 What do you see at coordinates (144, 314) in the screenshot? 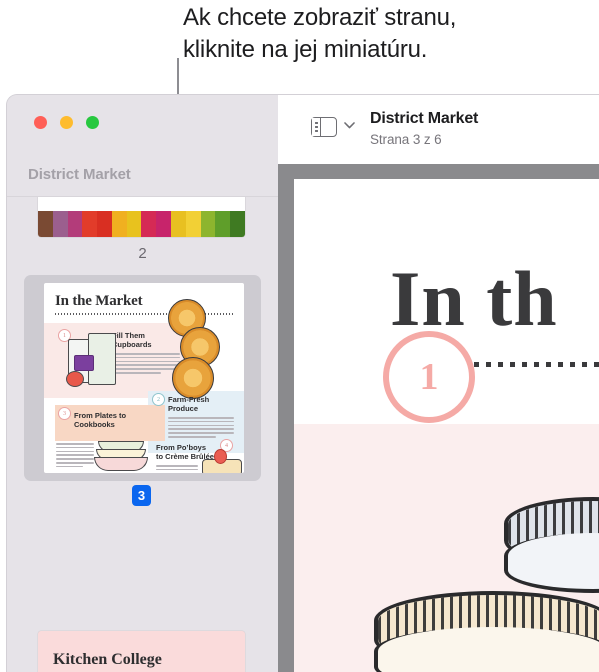
I see `mini-title-rule` at bounding box center [144, 314].